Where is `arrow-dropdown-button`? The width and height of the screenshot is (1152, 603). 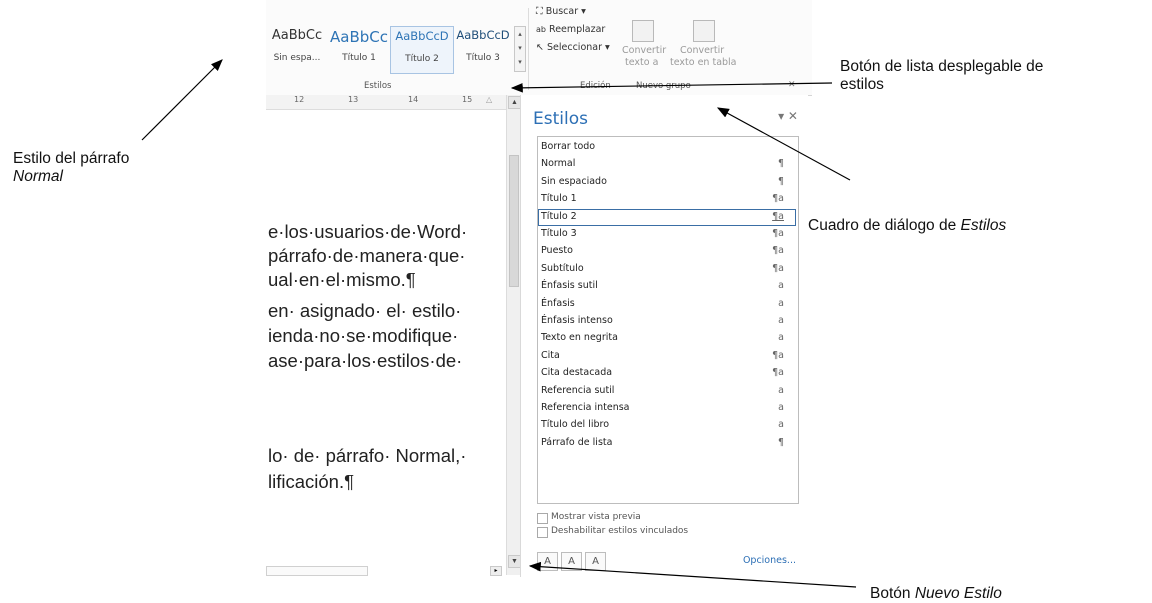
arrow-dropdown-button is located at coordinates (671, 87).